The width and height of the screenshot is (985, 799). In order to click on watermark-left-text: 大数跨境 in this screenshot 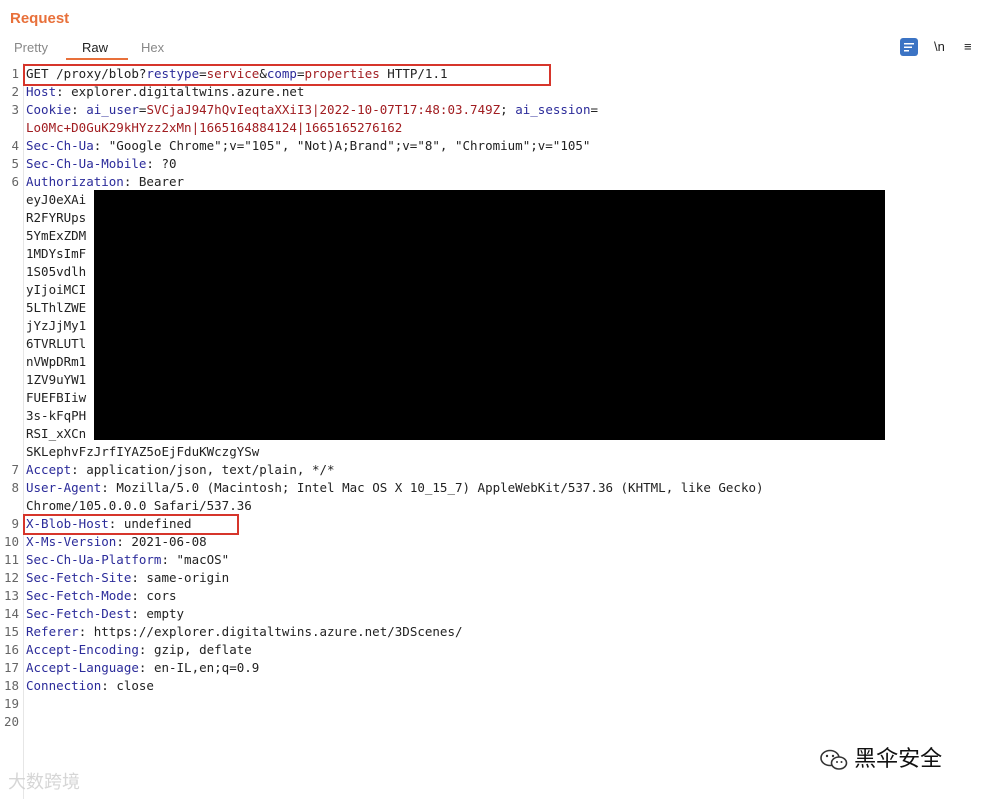, I will do `click(44, 782)`.